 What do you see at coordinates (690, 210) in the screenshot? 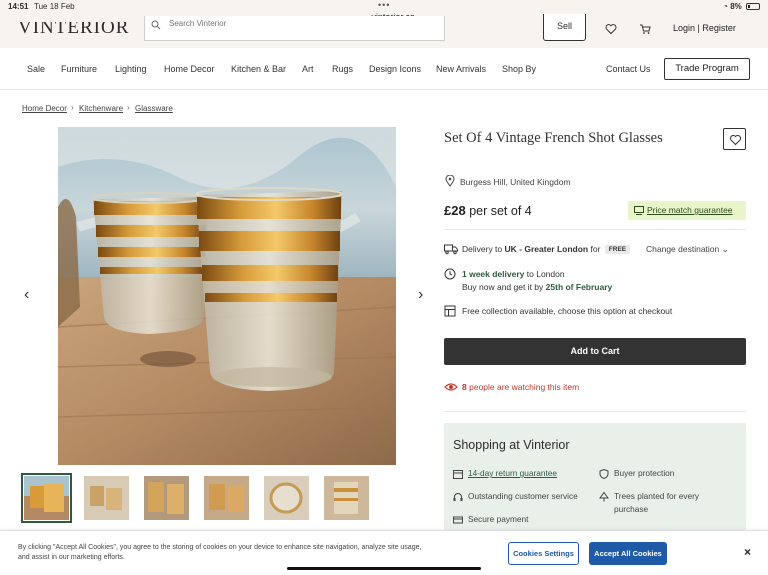
I see `price-match-label: Price match guarantee` at bounding box center [690, 210].